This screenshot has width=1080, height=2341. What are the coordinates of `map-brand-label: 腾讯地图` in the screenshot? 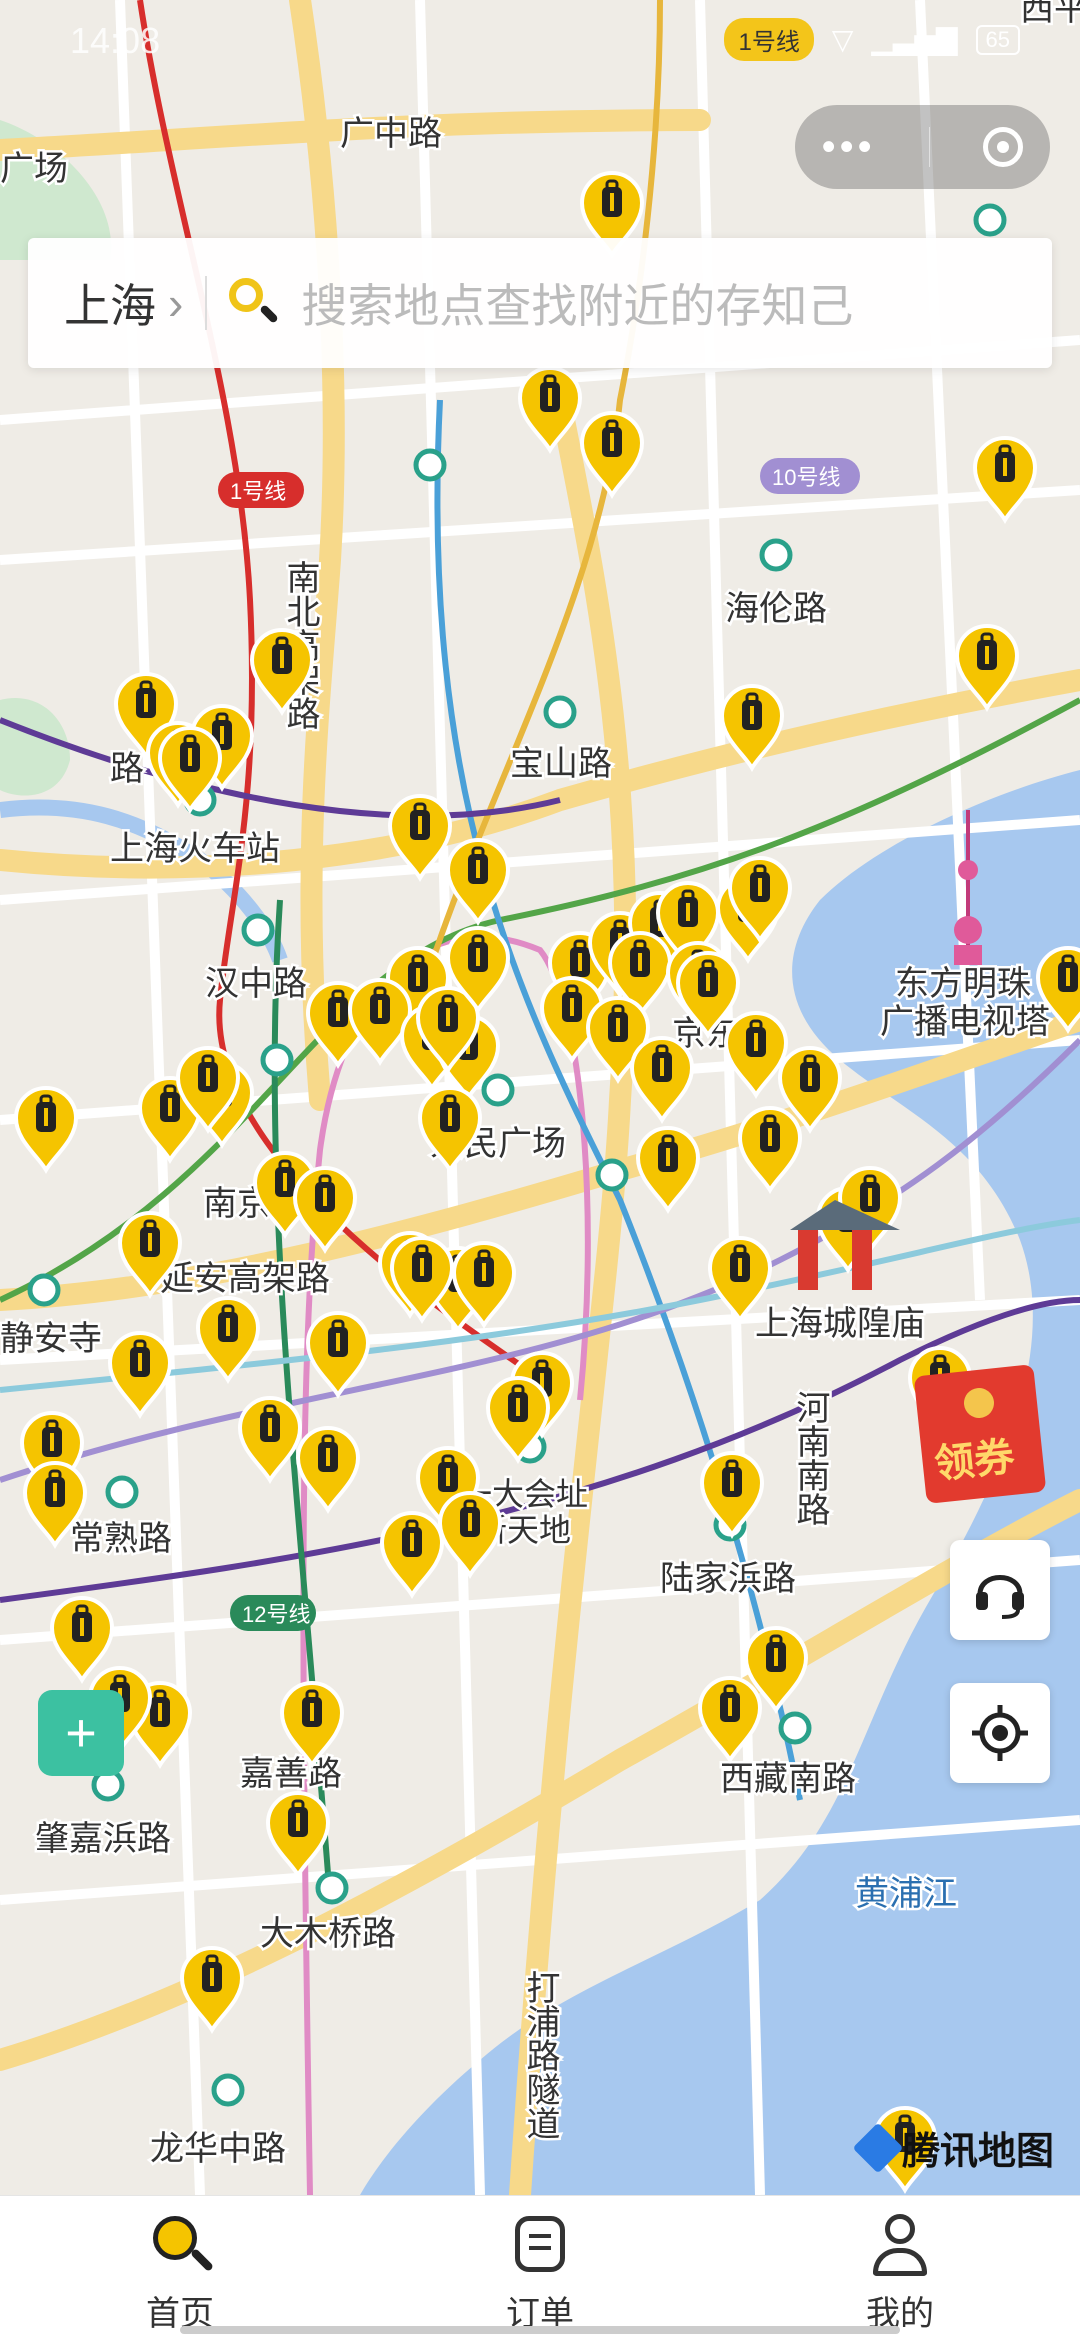 It's located at (978, 2152).